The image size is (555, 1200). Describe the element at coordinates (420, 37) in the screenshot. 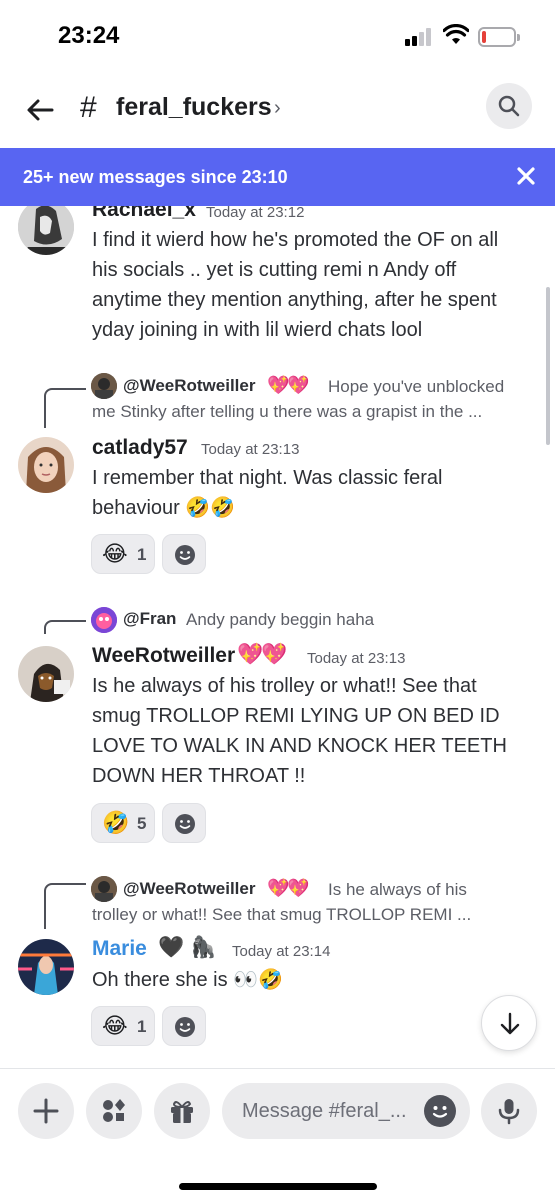

I see `cellular-signal-icon` at that location.